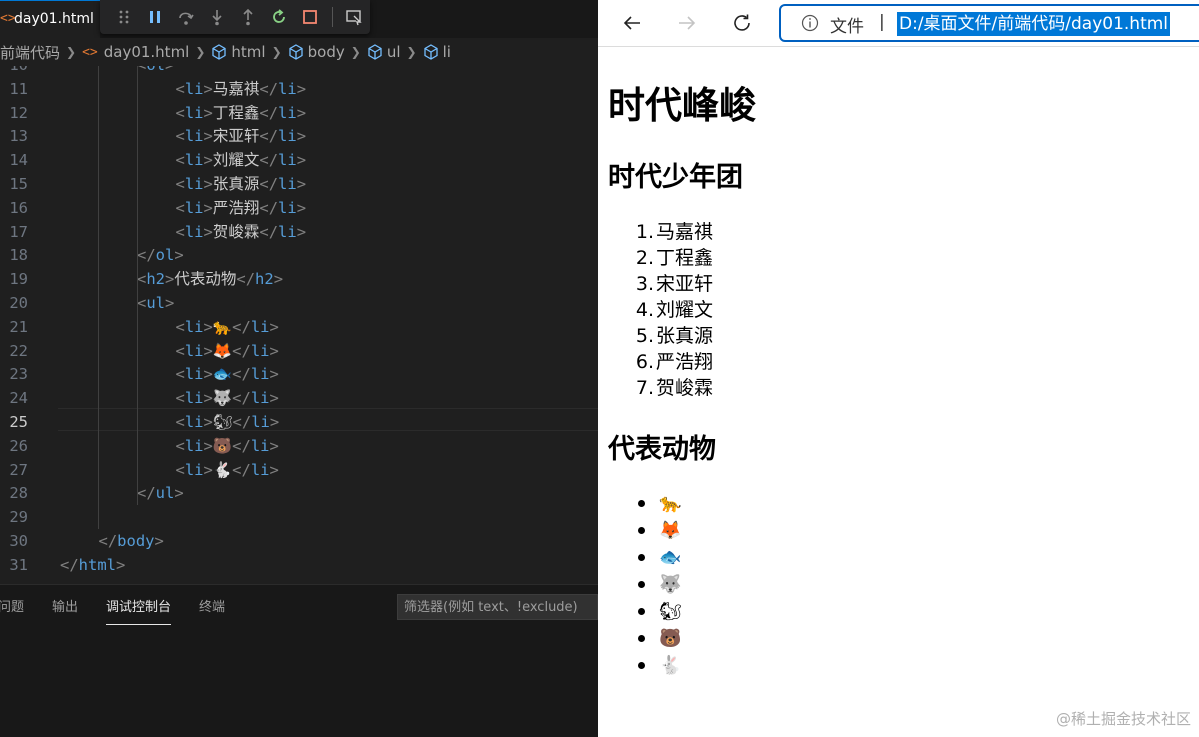  I want to click on step-over-icon, so click(185, 17).